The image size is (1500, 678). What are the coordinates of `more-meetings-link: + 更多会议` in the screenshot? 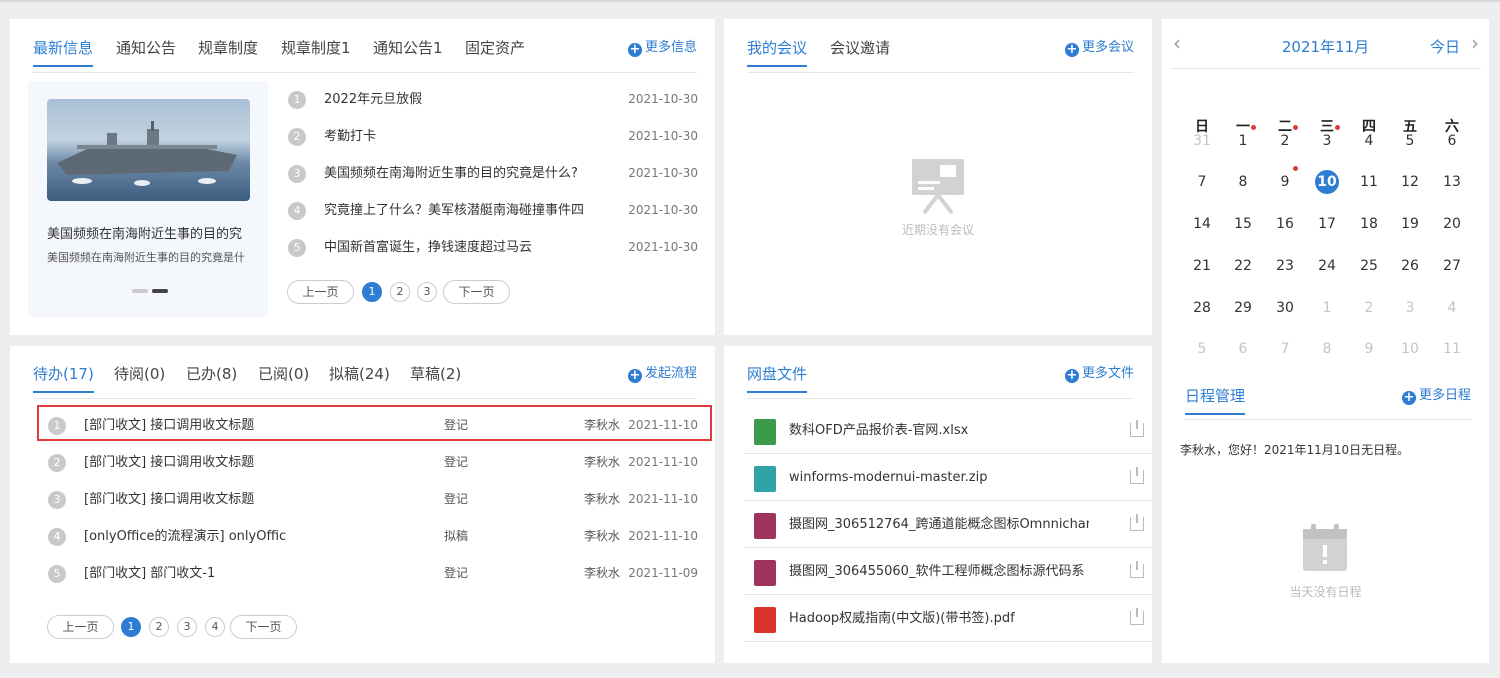 It's located at (1099, 48).